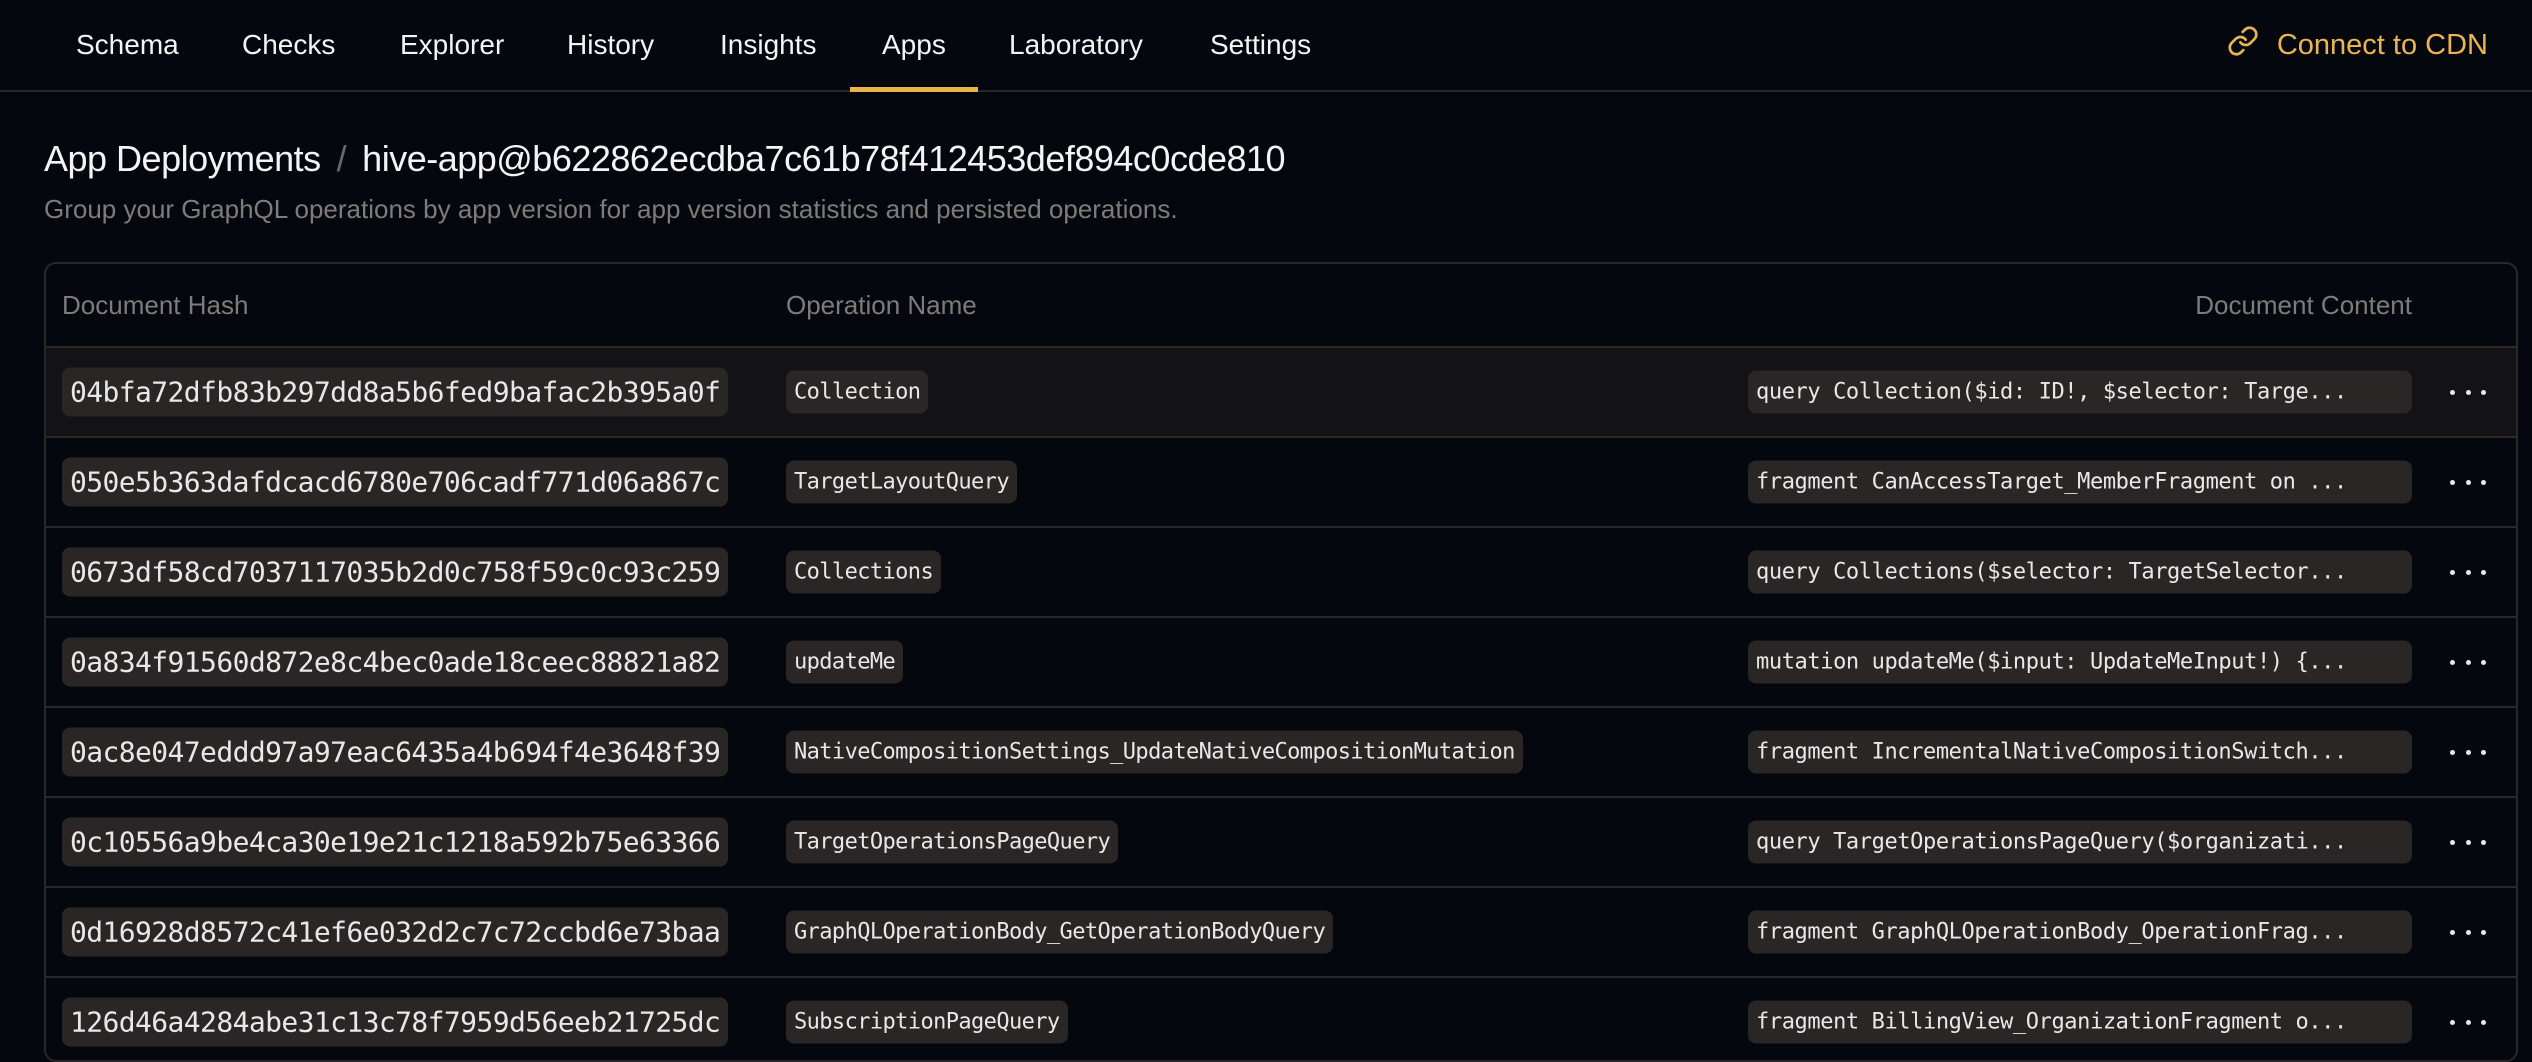  Describe the element at coordinates (395, 482) in the screenshot. I see `document-hash: 050e5b363dafdcacd6780e706cadf771d06a867c` at that location.